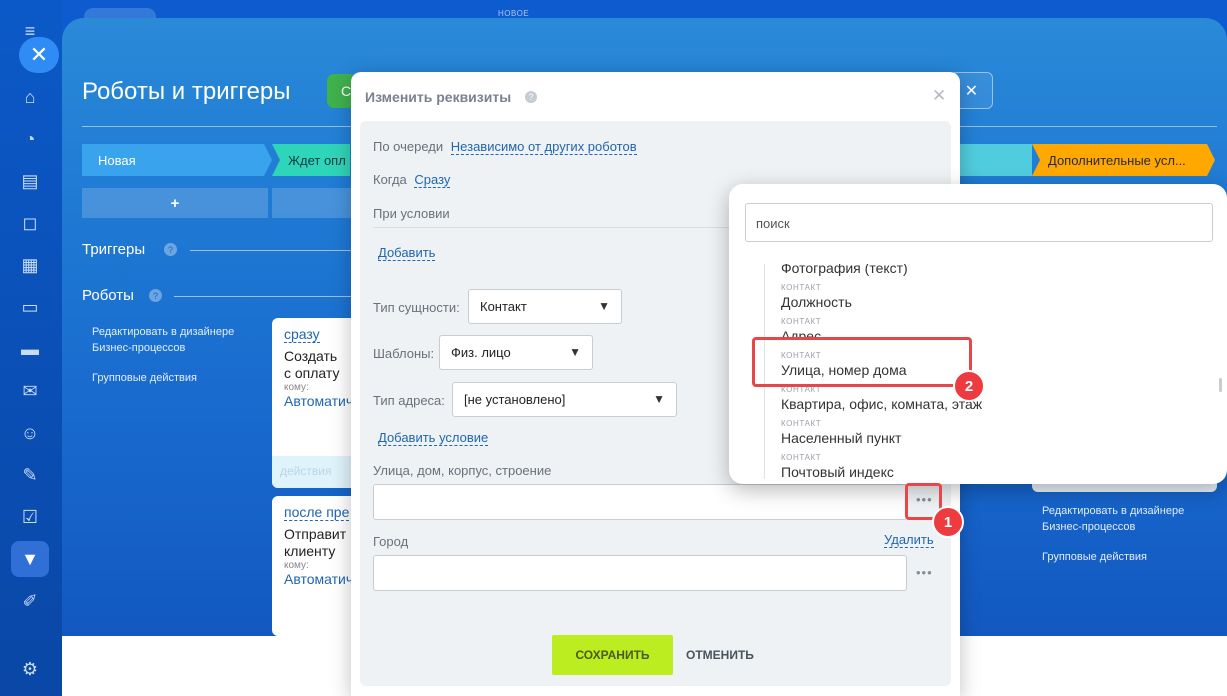 The image size is (1227, 696). Describe the element at coordinates (30, 601) in the screenshot. I see `edit-doc-icon: ✐` at that location.